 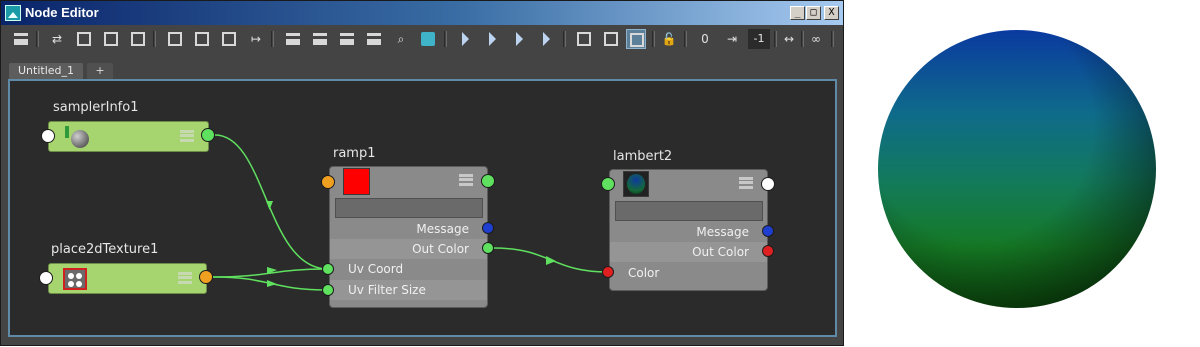 I want to click on material-preview-bar, so click(x=689, y=211).